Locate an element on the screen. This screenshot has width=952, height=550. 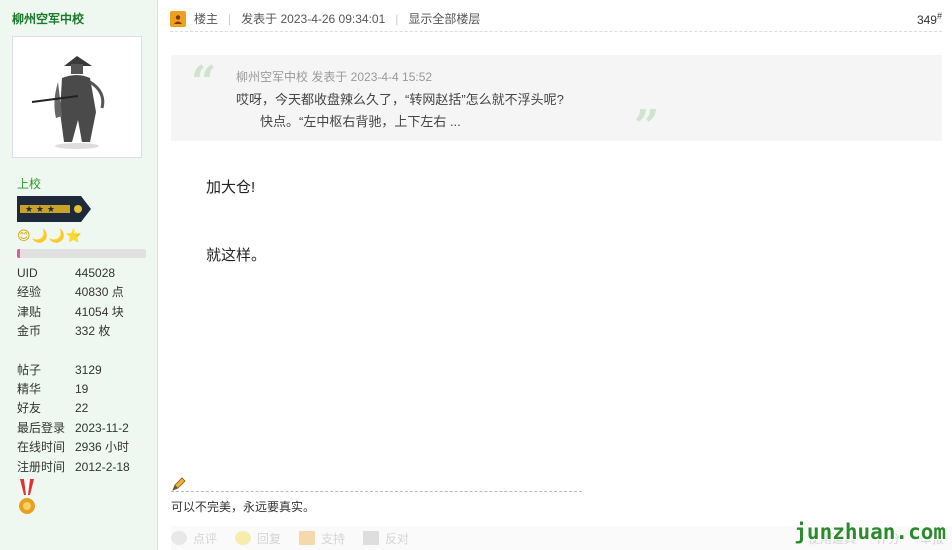
stat-label: 经验 is located at coordinates (29, 292).